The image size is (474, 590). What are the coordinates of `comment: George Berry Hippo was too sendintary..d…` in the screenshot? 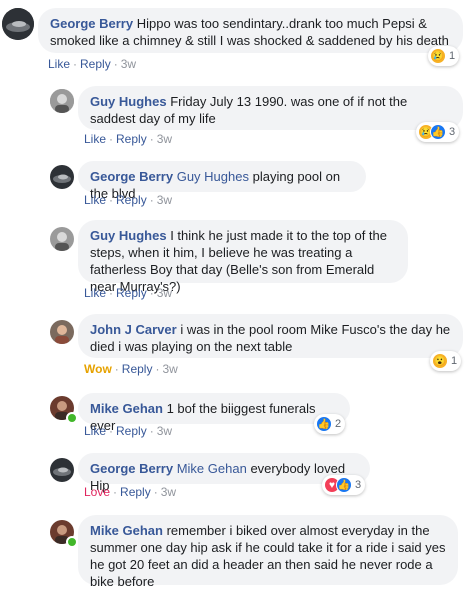 It's located at (237, 40).